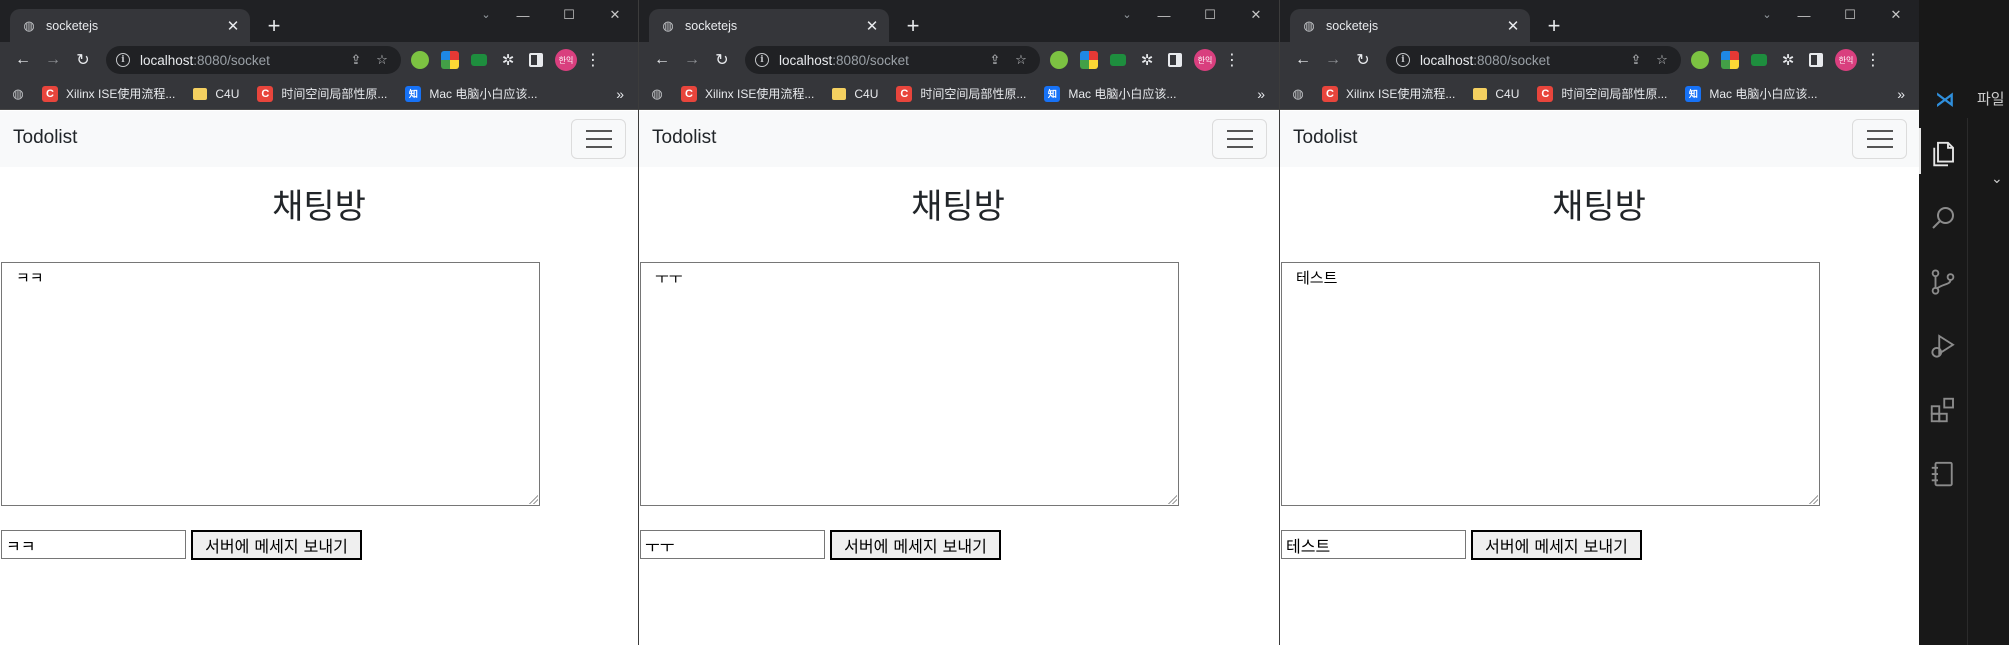 This screenshot has height=645, width=2009. I want to click on vscode-menu-file: 파일, so click(1991, 98).